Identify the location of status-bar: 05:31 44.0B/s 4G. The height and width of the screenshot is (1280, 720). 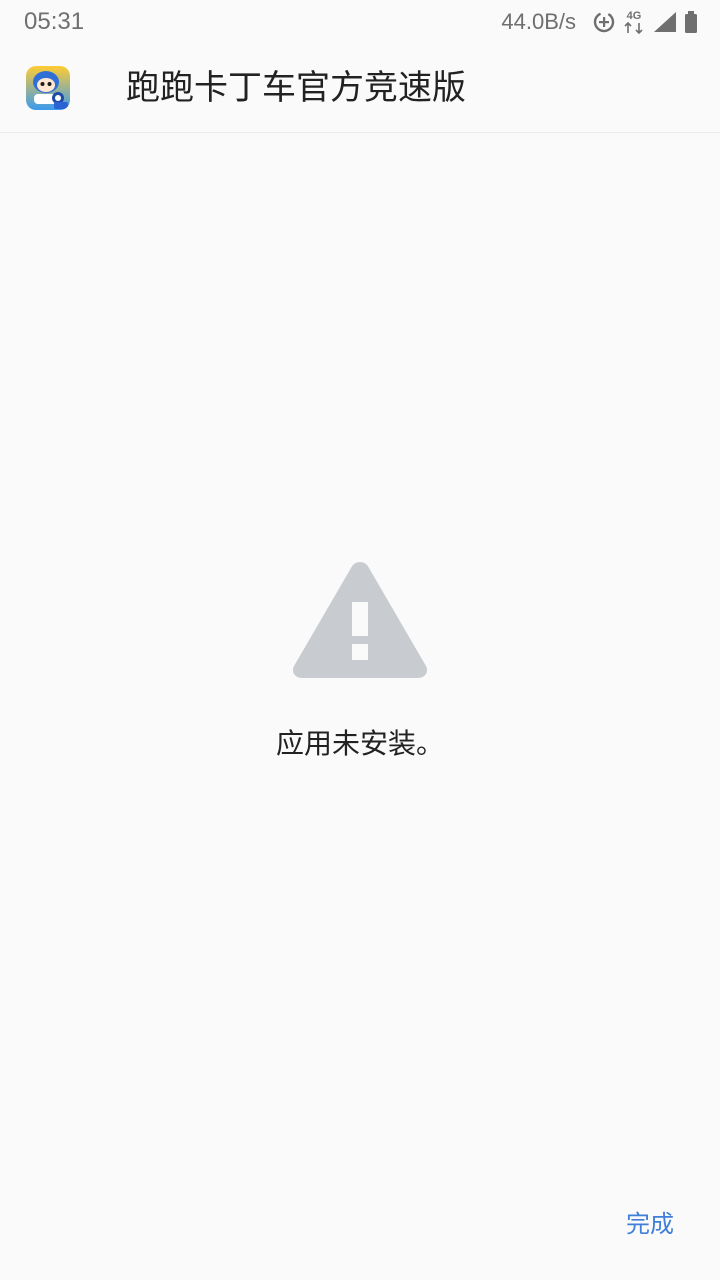
(360, 22).